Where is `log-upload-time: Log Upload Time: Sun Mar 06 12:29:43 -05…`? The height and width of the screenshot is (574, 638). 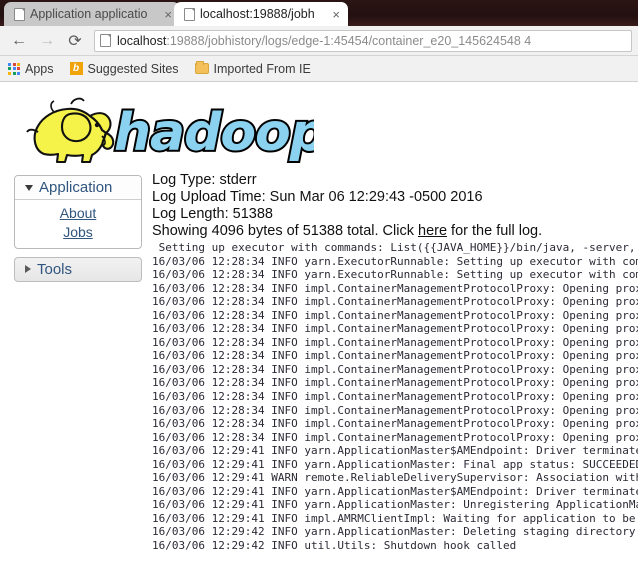
log-upload-time: Log Upload Time: Sun Mar 06 12:29:43 -05… is located at coordinates (317, 197).